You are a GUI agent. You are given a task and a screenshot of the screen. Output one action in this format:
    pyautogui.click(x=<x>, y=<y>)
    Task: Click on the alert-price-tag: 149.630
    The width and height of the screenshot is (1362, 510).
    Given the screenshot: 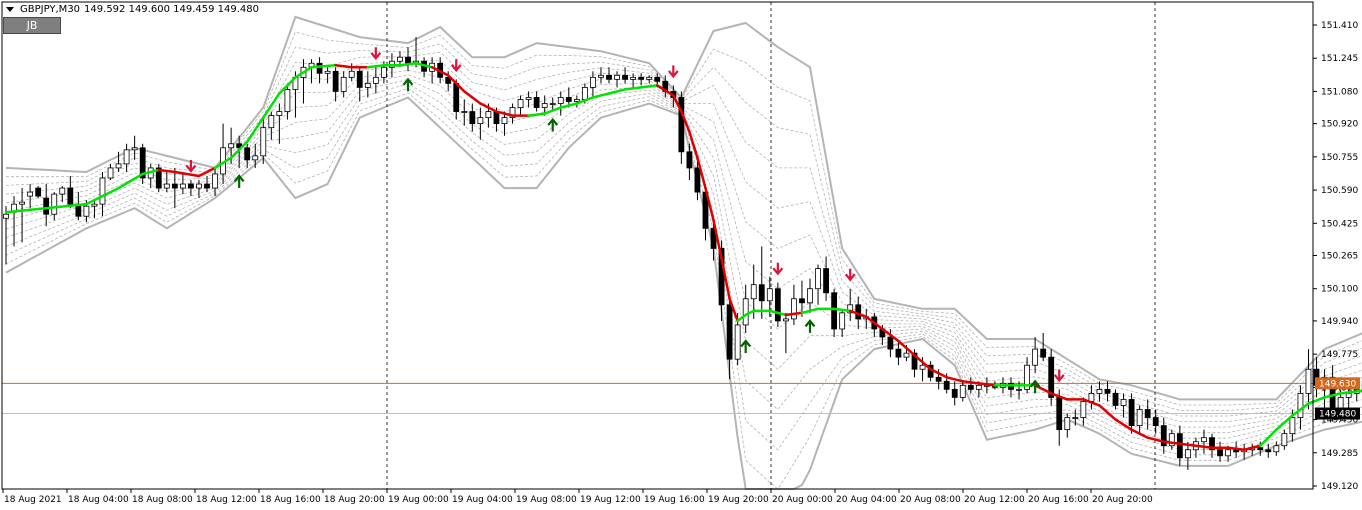 What is the action you would take?
    pyautogui.click(x=1337, y=383)
    